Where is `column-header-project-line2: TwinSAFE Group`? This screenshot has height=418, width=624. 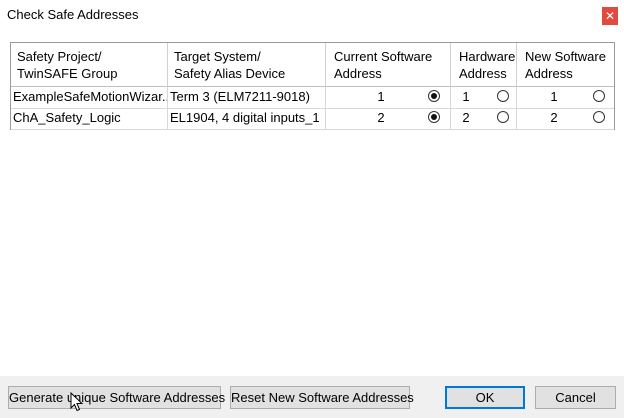 column-header-project-line2: TwinSAFE Group is located at coordinates (67, 73).